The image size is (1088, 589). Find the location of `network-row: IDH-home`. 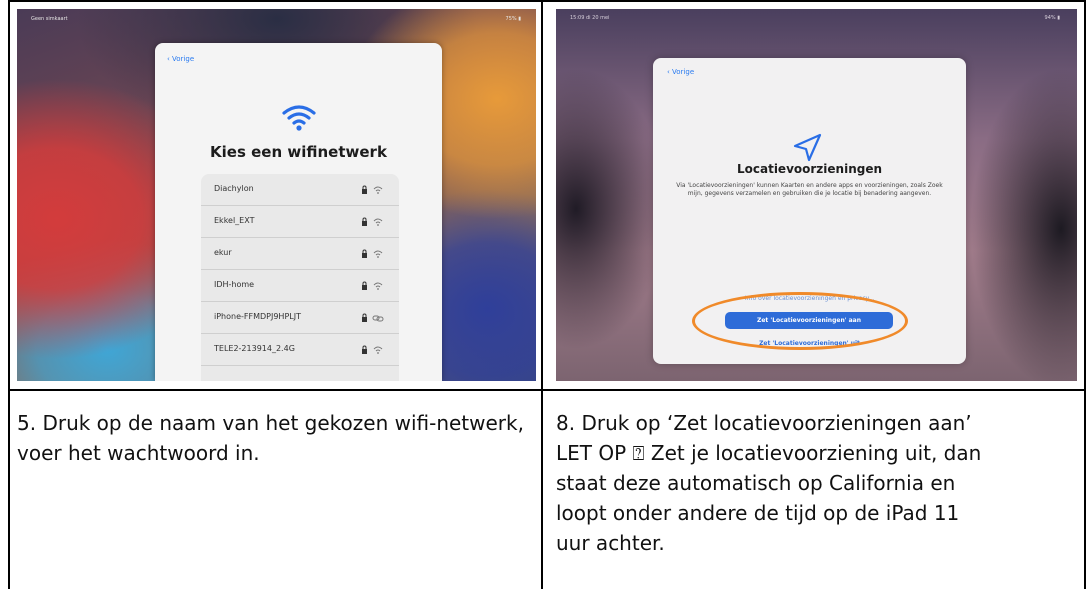

network-row: IDH-home is located at coordinates (300, 286).